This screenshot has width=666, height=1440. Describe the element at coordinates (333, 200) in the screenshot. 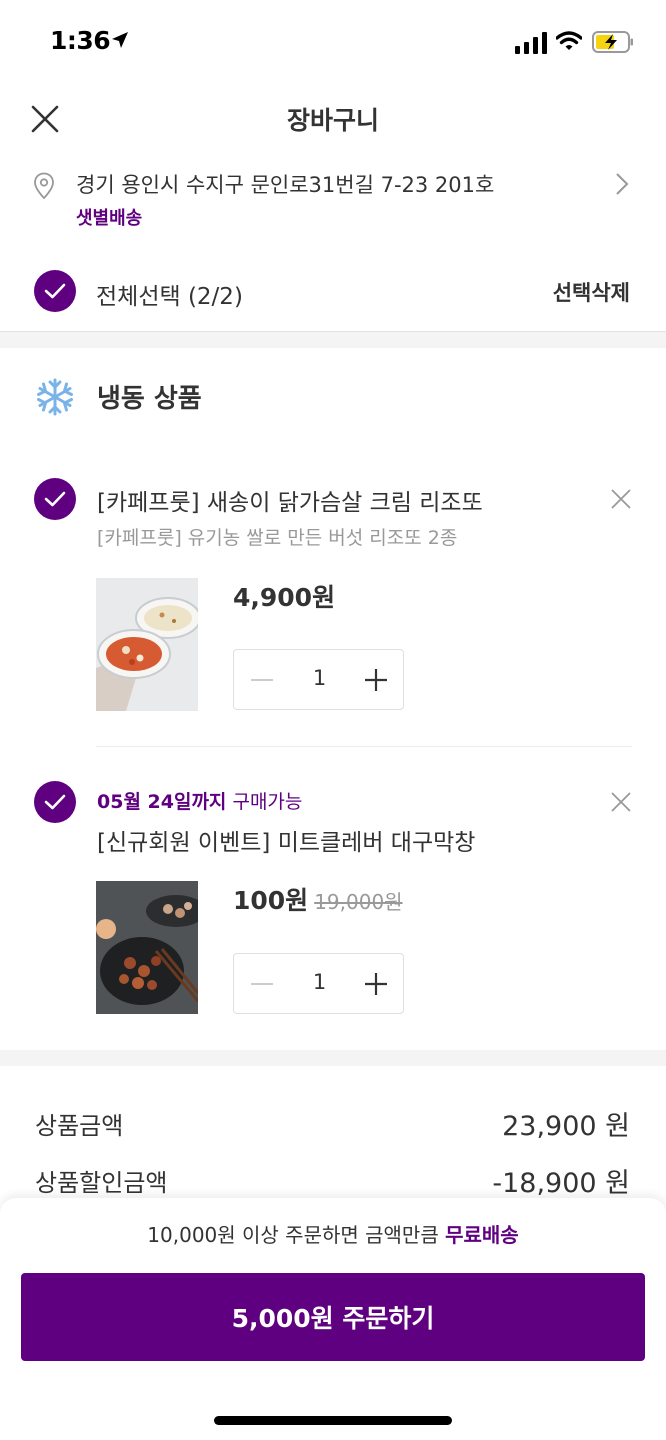

I see `delivery-address: 경기 용인시 수지구 문인로31번길 7-23 201호 샛별배송` at that location.